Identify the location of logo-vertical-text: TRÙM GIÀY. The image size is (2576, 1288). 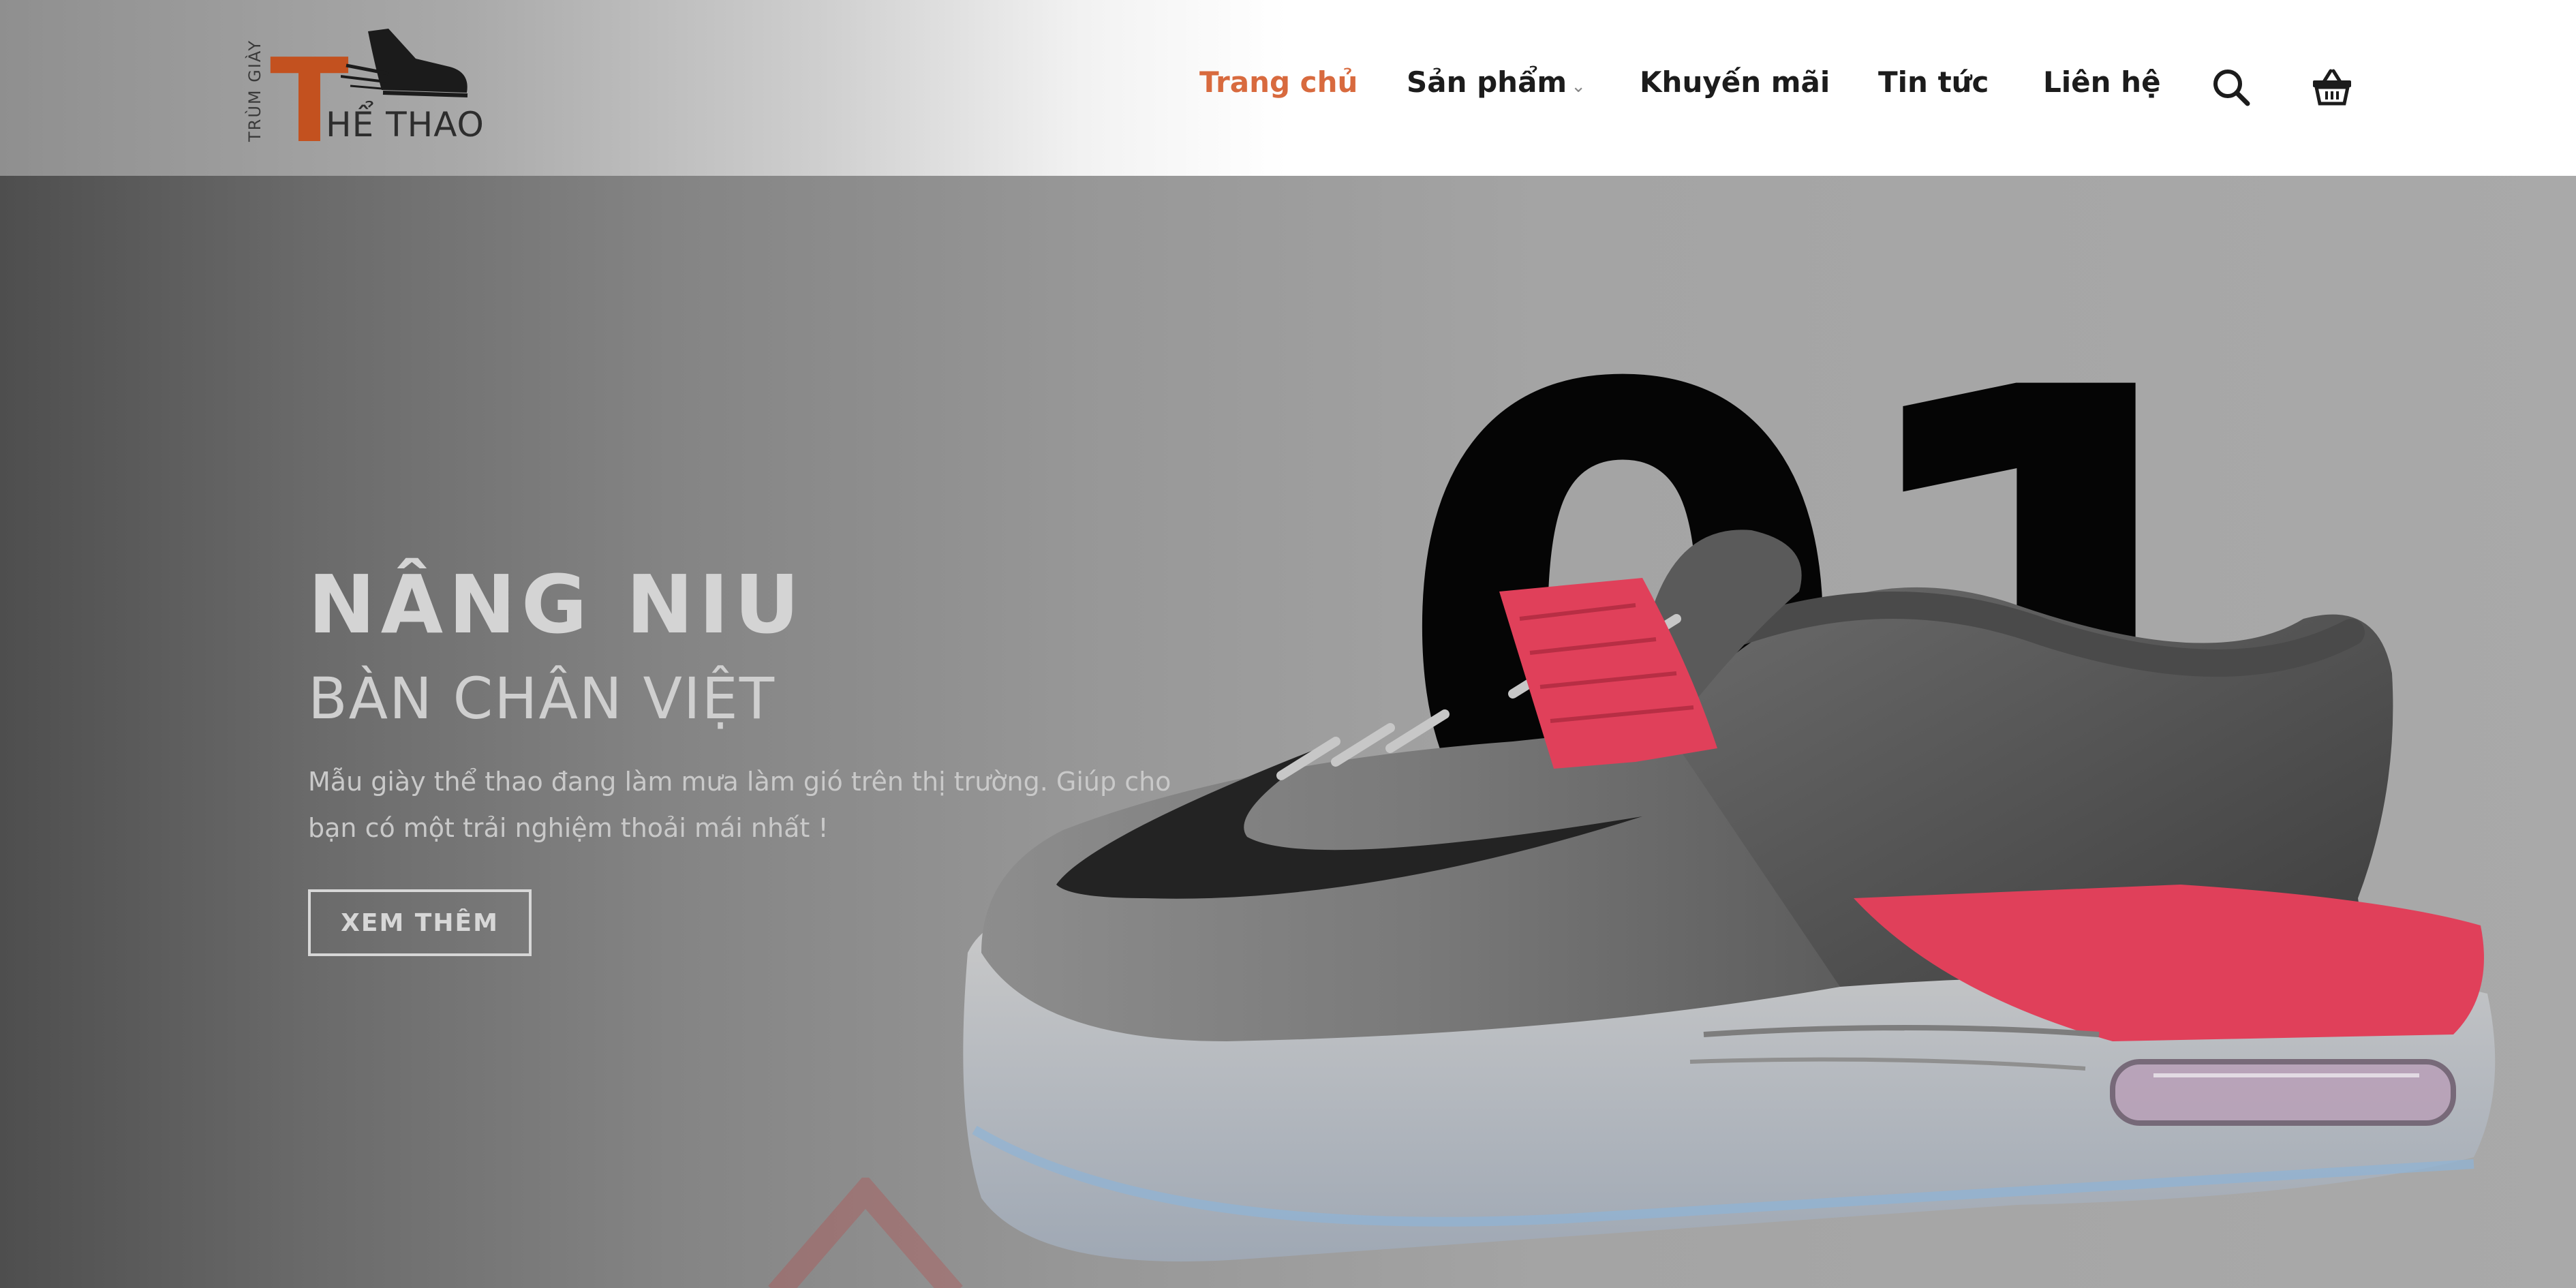
(254, 91).